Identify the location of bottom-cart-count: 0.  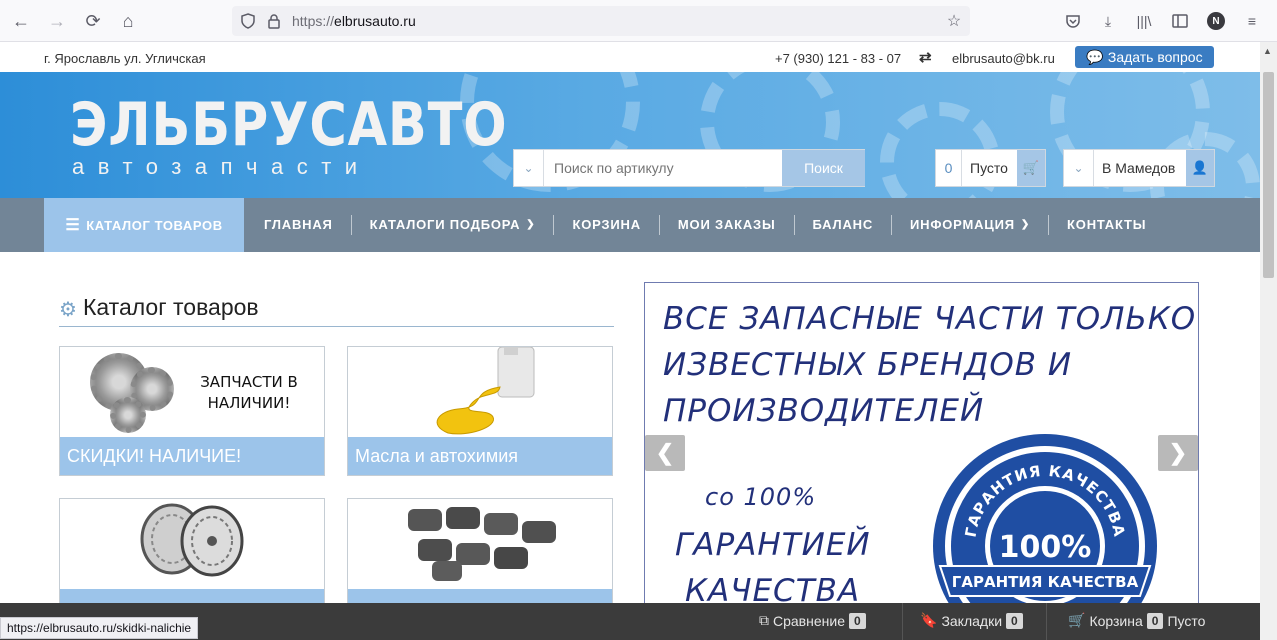
(1155, 620).